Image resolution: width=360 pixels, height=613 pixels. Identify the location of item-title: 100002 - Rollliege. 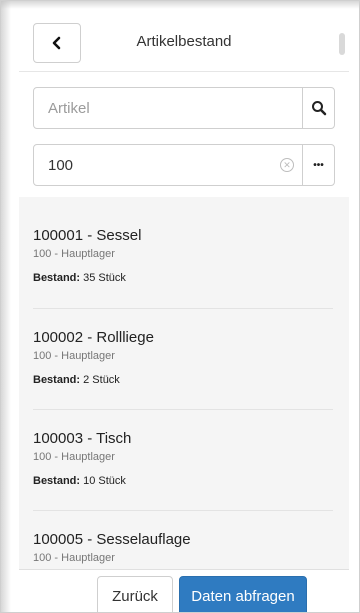
(93, 337).